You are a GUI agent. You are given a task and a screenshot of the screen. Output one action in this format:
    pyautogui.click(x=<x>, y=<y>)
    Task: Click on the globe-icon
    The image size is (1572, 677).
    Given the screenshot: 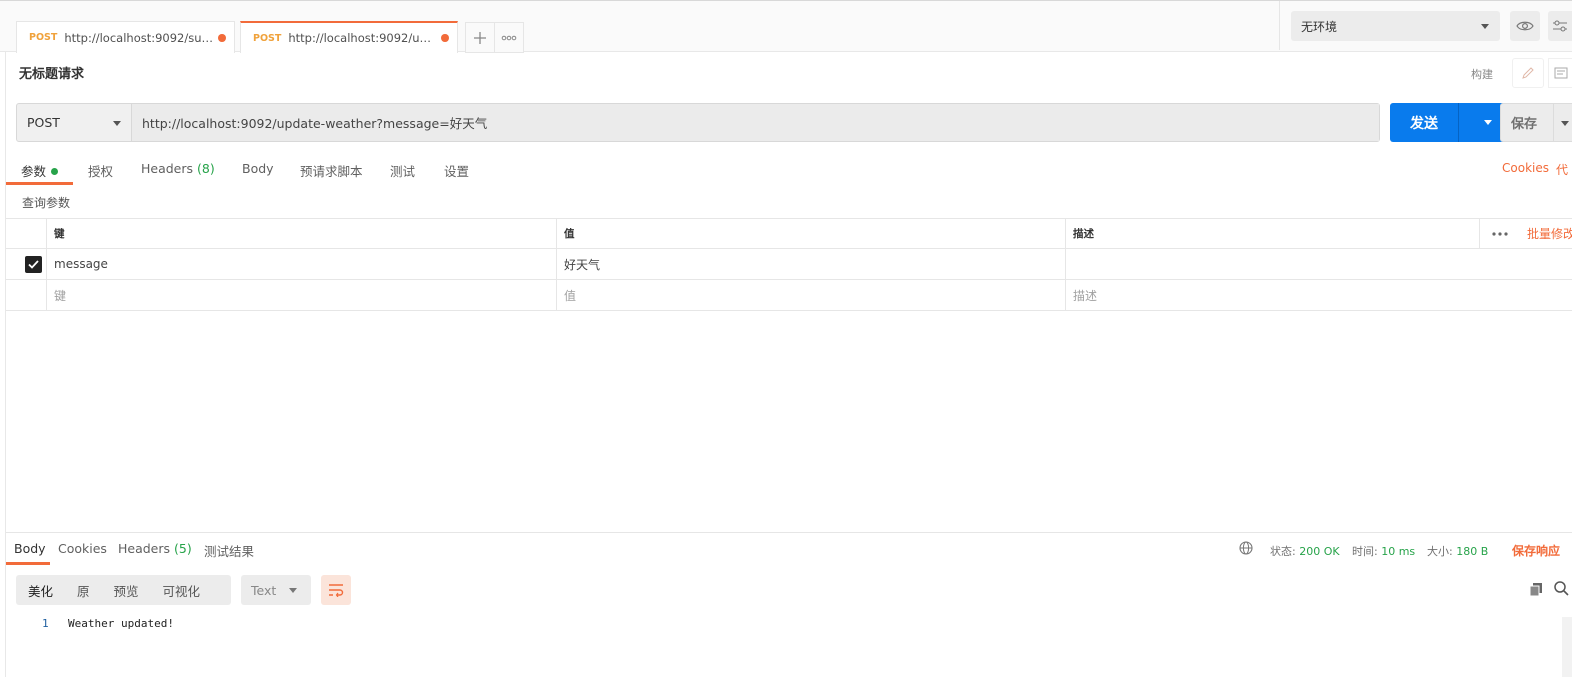 What is the action you would take?
    pyautogui.click(x=1246, y=548)
    